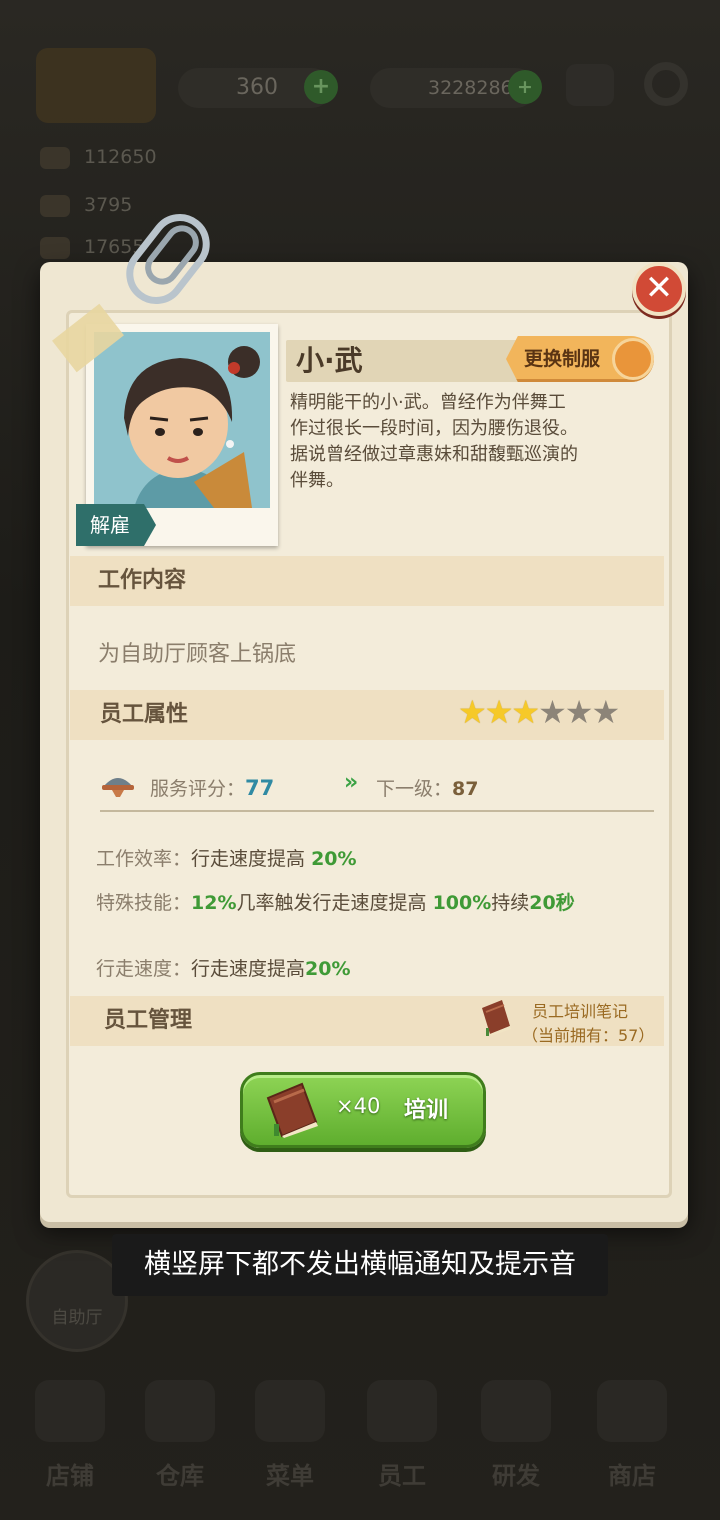 This screenshot has height=1520, width=720. What do you see at coordinates (329, 360) in the screenshot?
I see `employee-name: 小·武` at bounding box center [329, 360].